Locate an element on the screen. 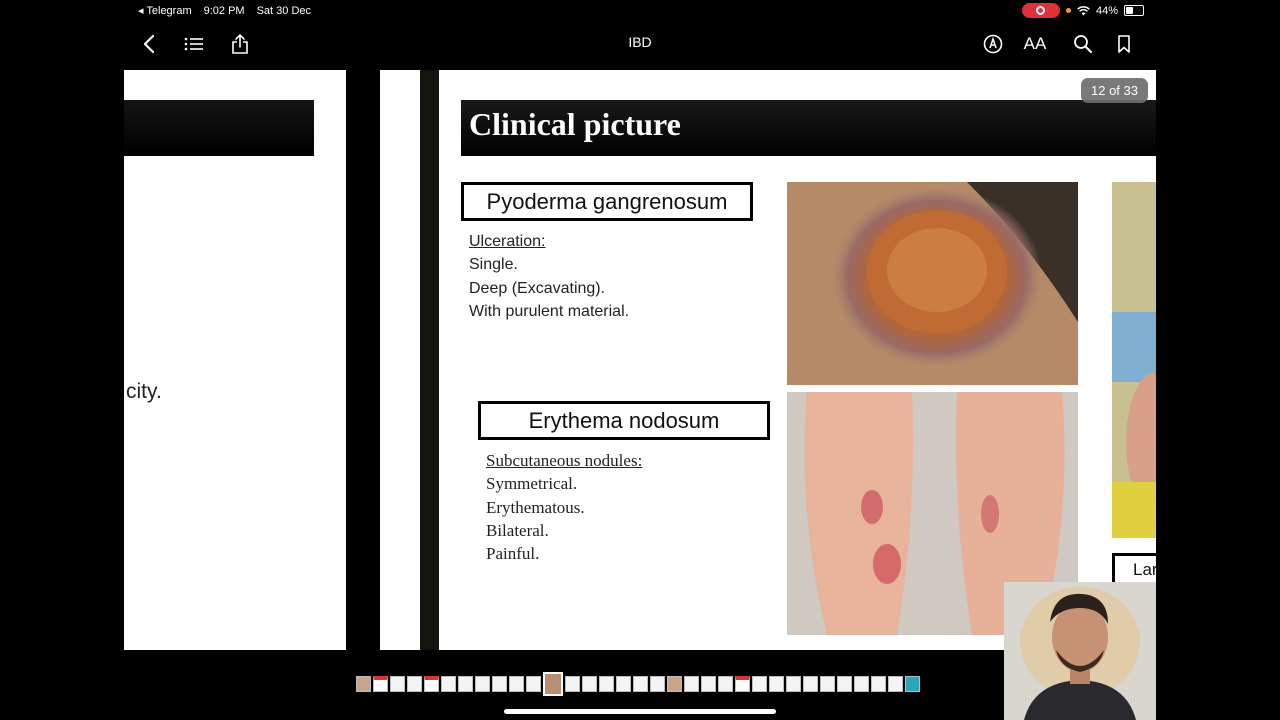 Image resolution: width=1280 pixels, height=720 pixels. pyoderma-subheading: Ulceration: is located at coordinates (507, 241).